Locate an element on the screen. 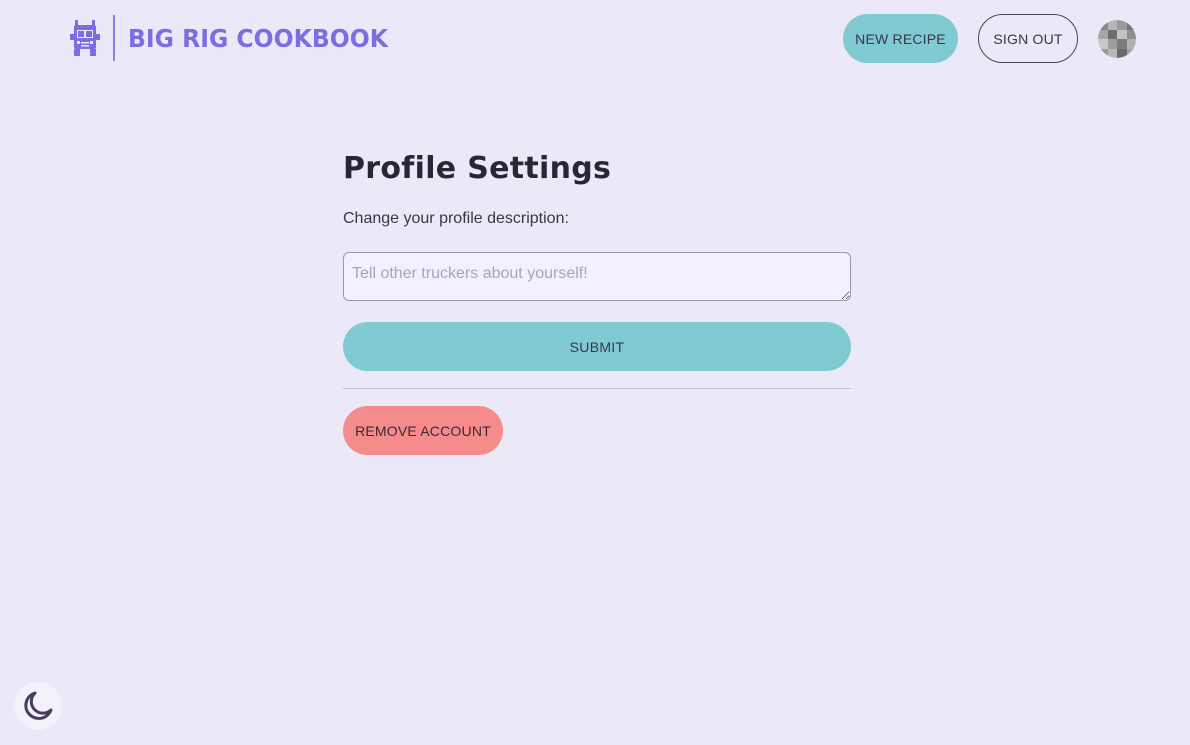  remove-account-button: REMOVE ACCOUNT is located at coordinates (423, 430).